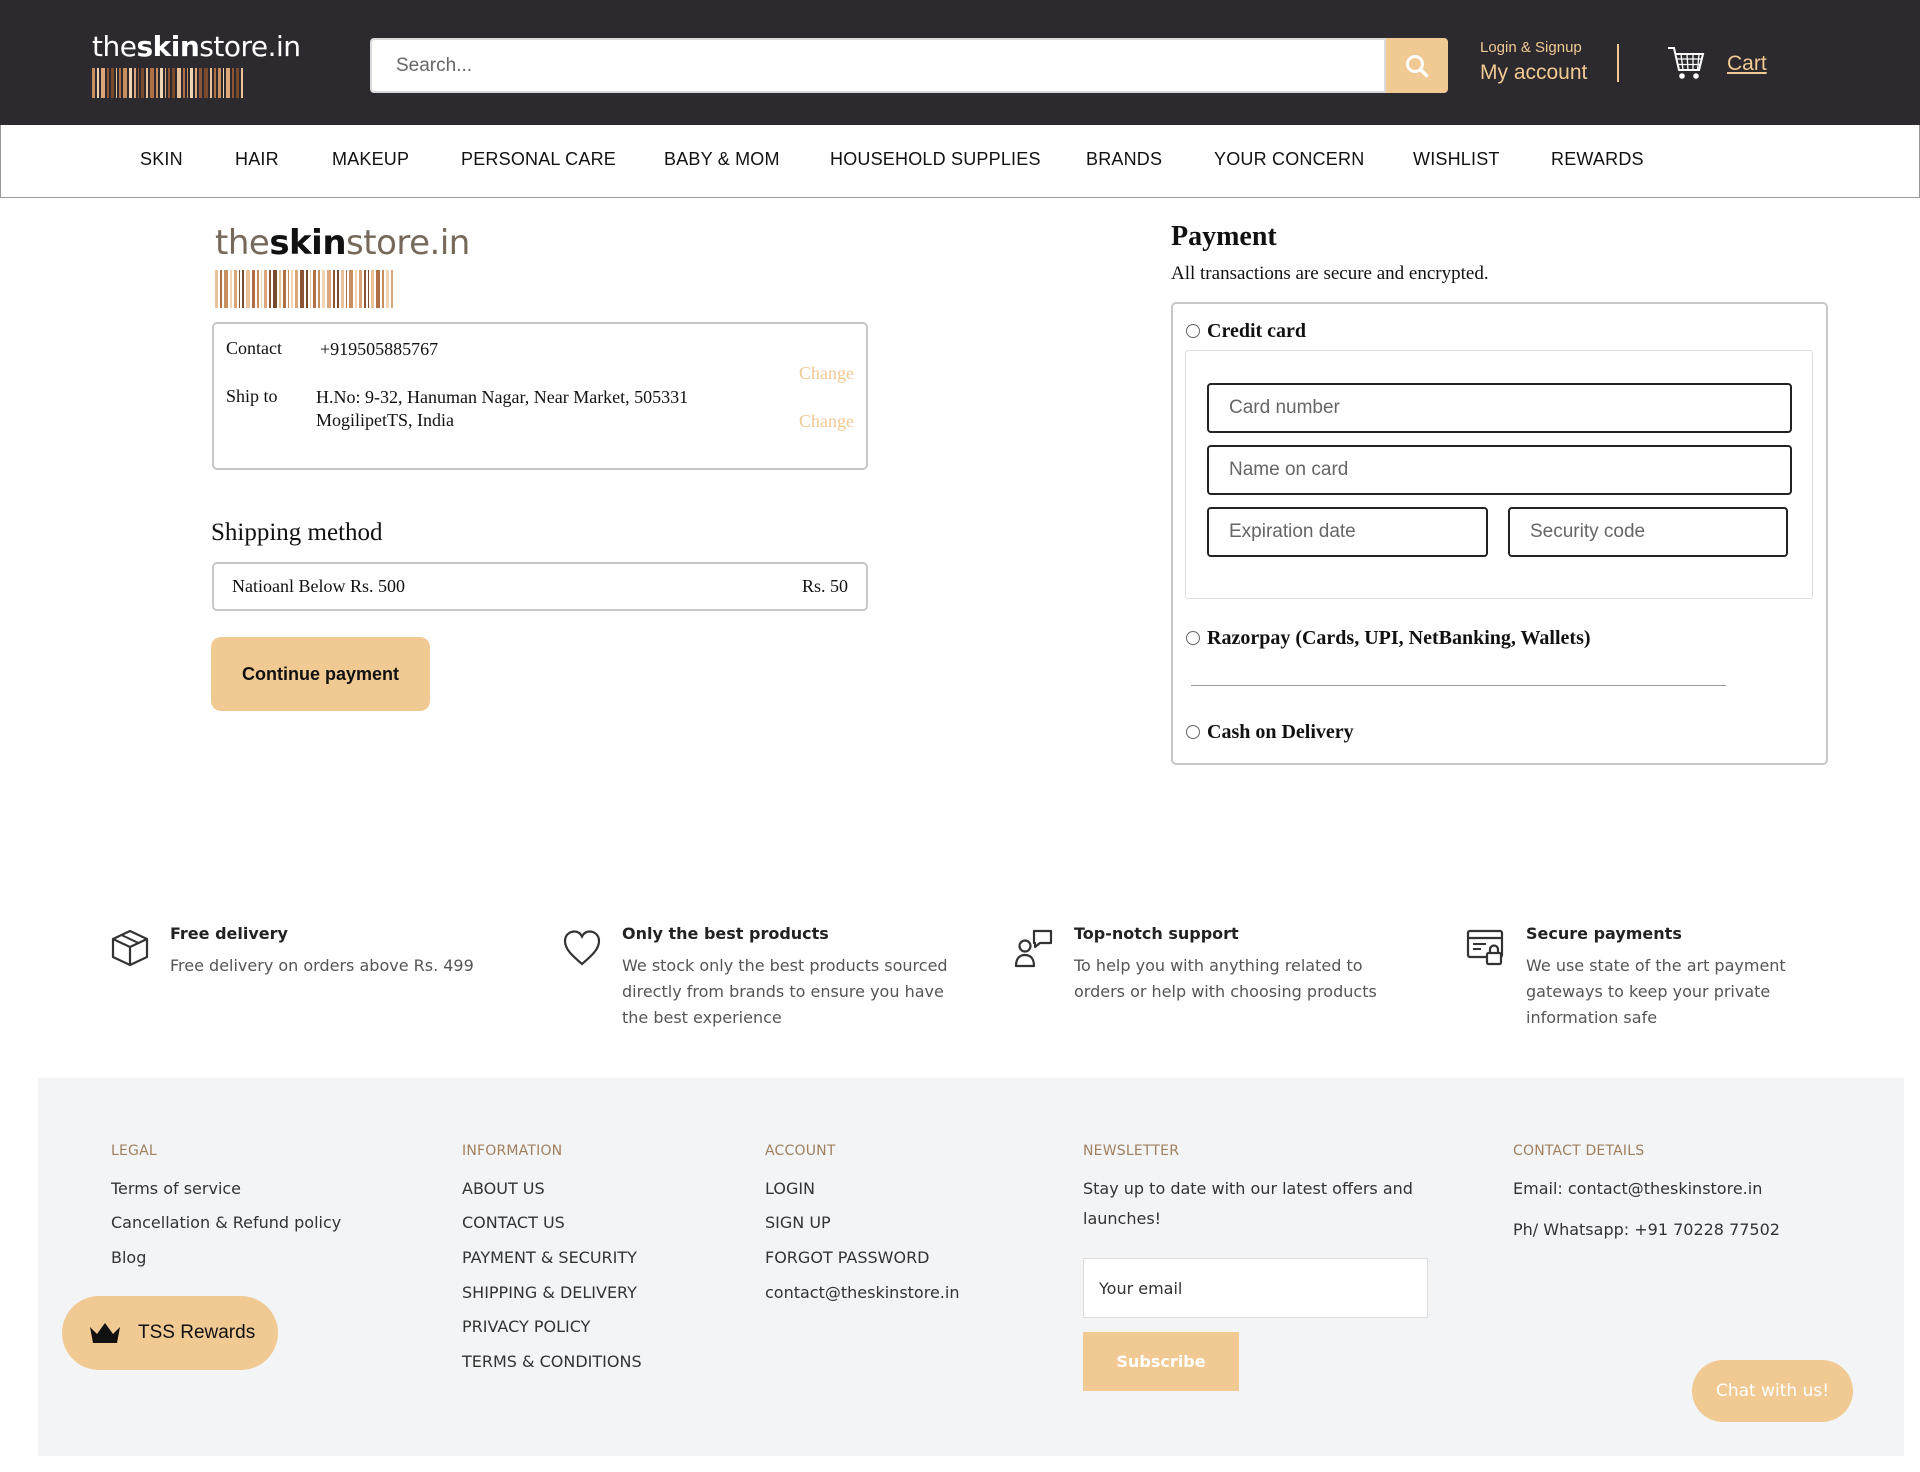 The width and height of the screenshot is (1920, 1472). Describe the element at coordinates (826, 373) in the screenshot. I see `change-contact-link: Change` at that location.